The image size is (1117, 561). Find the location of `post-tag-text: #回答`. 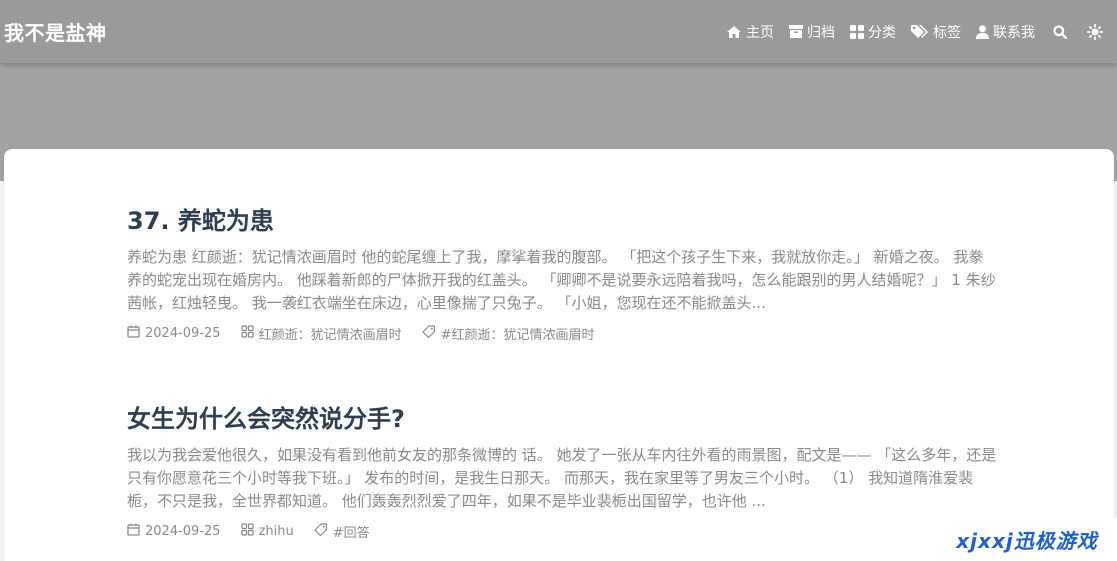

post-tag-text: #回答 is located at coordinates (351, 533).